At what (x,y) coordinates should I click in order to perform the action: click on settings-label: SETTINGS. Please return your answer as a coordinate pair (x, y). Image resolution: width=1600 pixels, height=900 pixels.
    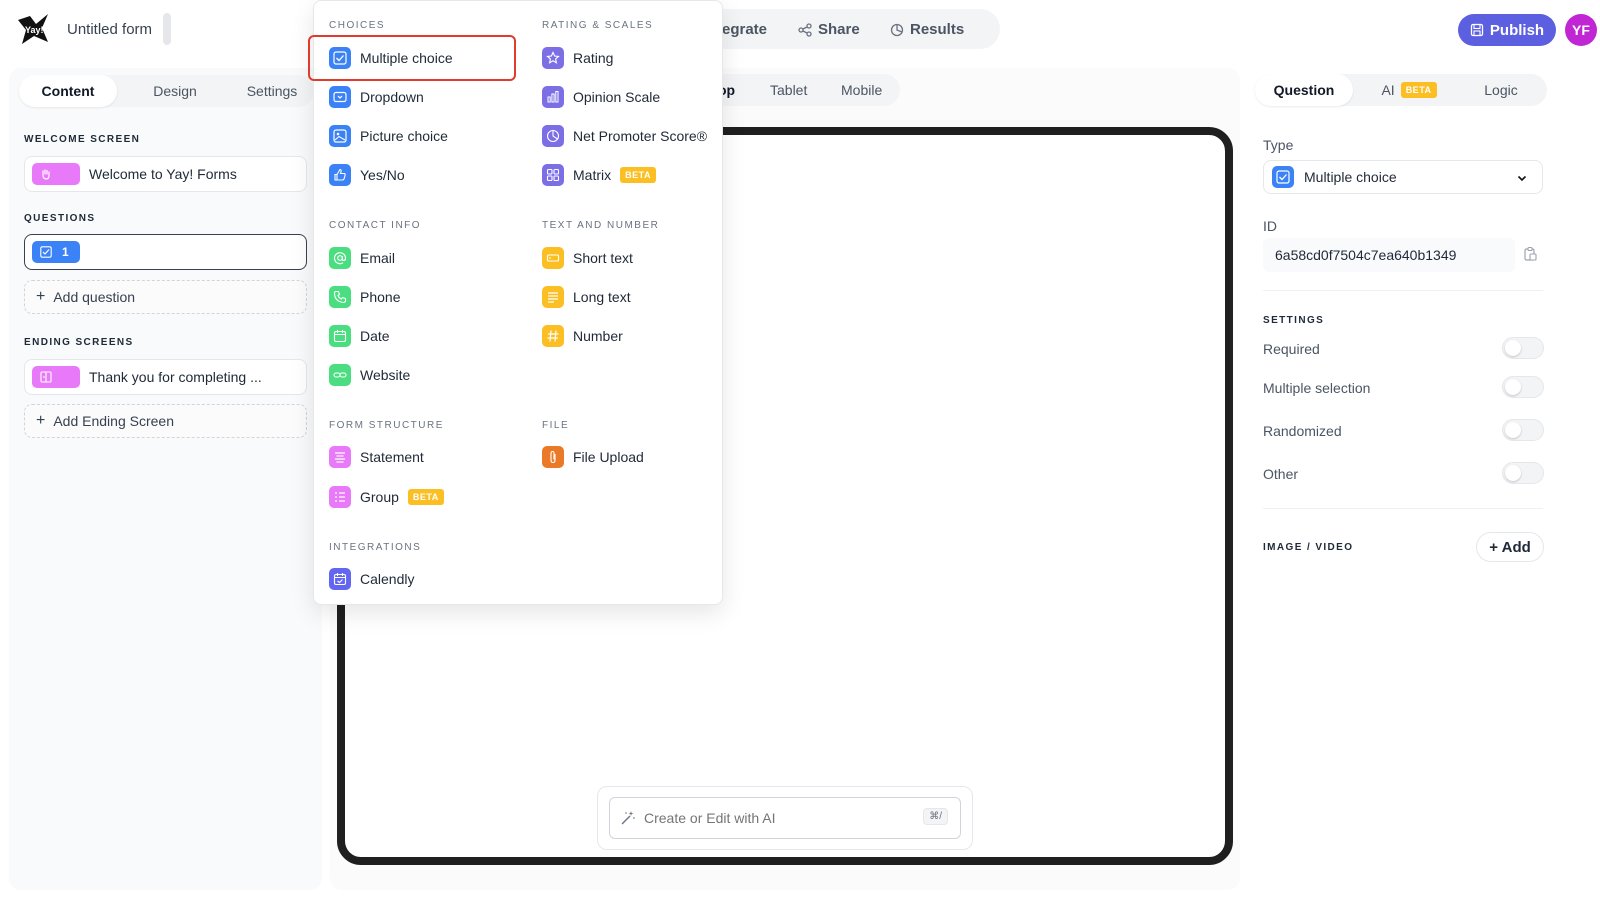
    Looking at the image, I should click on (1294, 320).